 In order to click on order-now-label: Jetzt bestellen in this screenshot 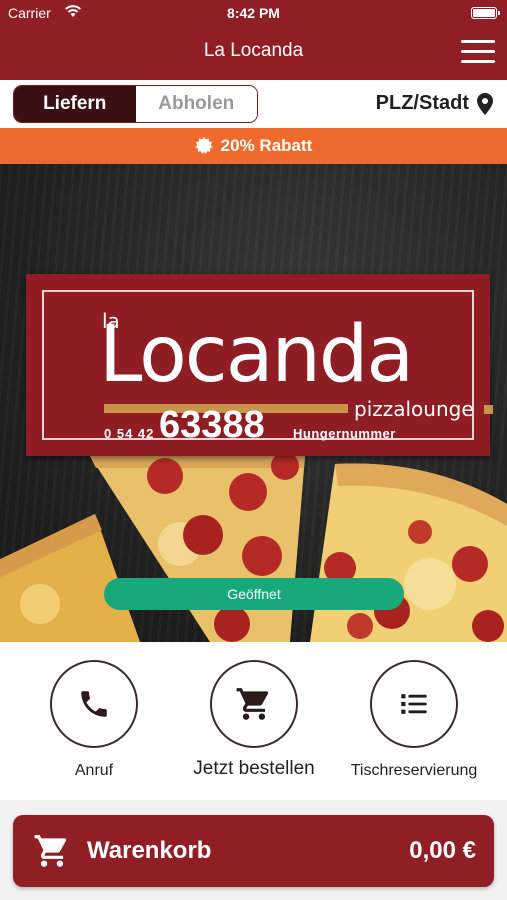, I will do `click(254, 768)`.